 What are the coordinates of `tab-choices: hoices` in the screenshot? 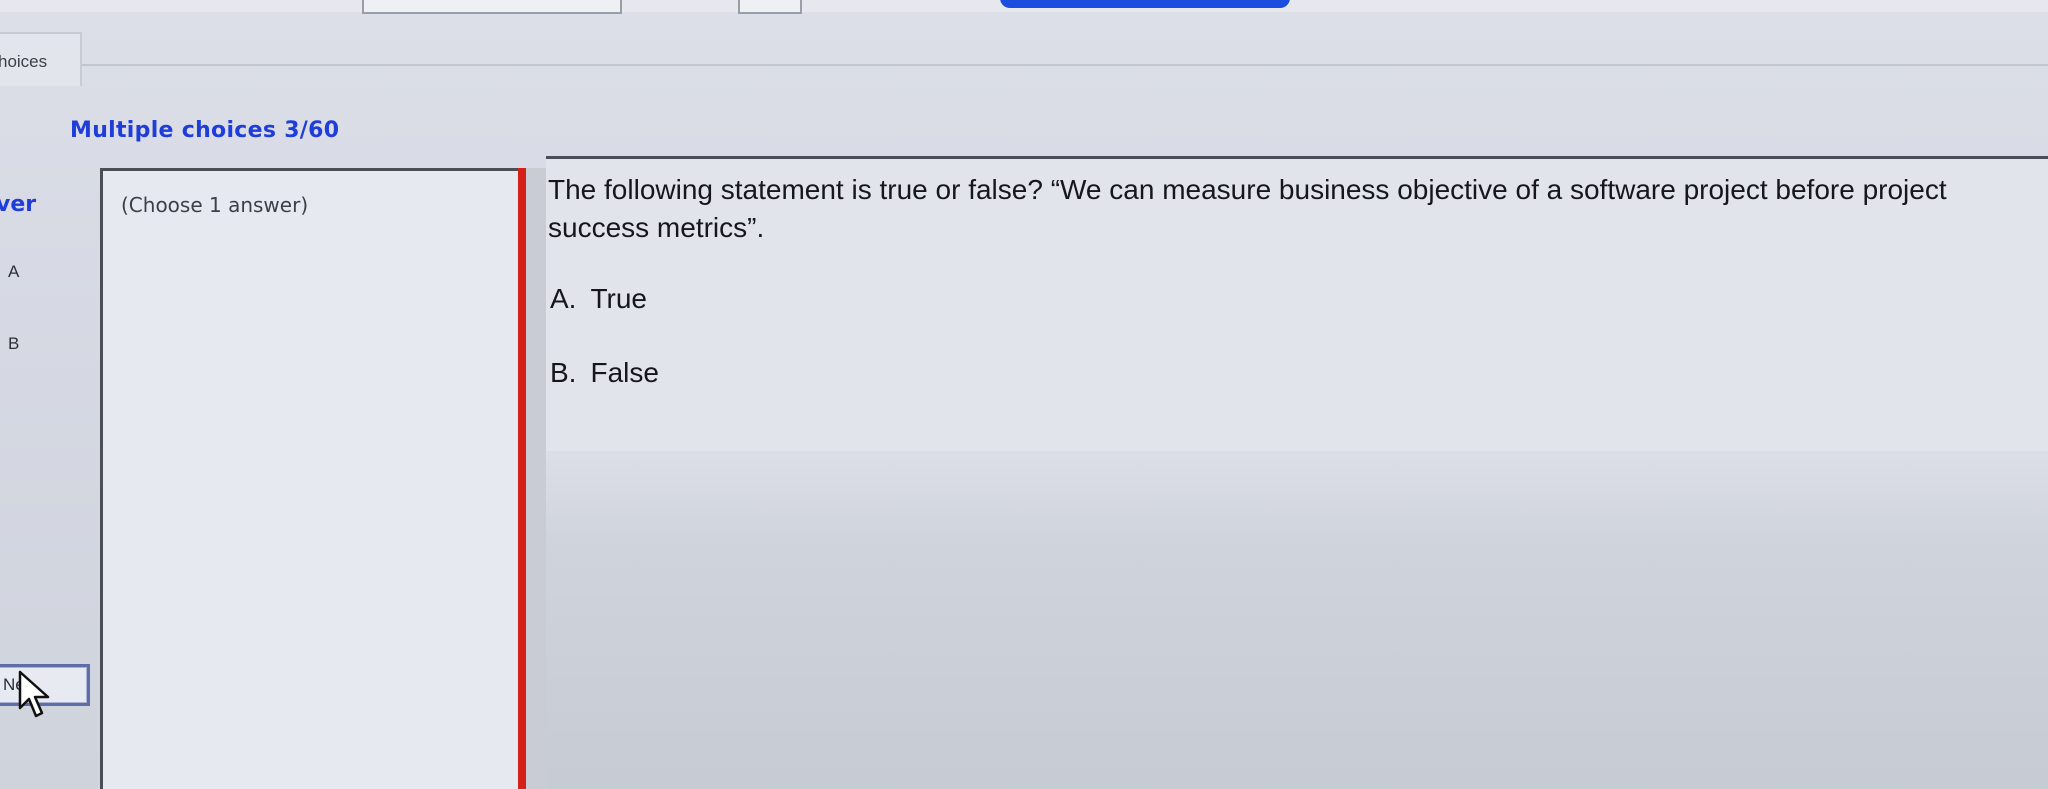 It's located at (41, 59).